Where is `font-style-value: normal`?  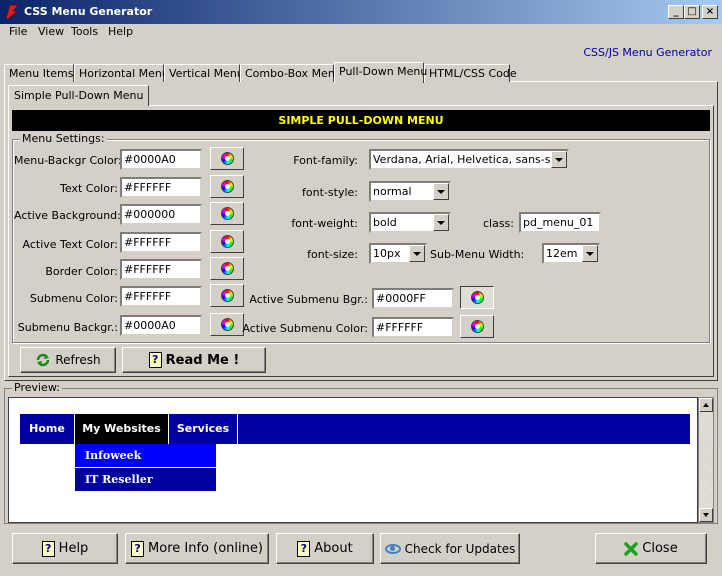
font-style-value: normal is located at coordinates (392, 191).